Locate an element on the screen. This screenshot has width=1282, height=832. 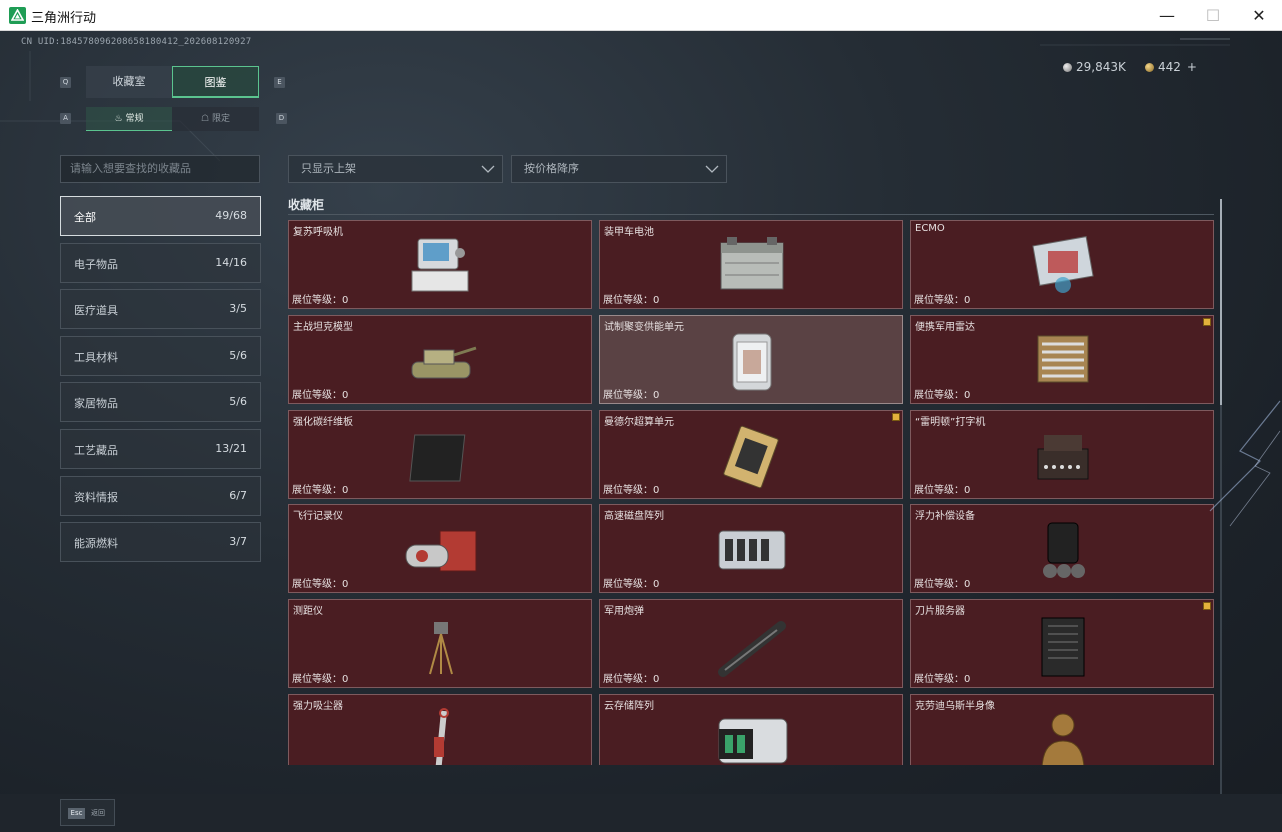
item-name: 复苏呼吸机 is located at coordinates (318, 232).